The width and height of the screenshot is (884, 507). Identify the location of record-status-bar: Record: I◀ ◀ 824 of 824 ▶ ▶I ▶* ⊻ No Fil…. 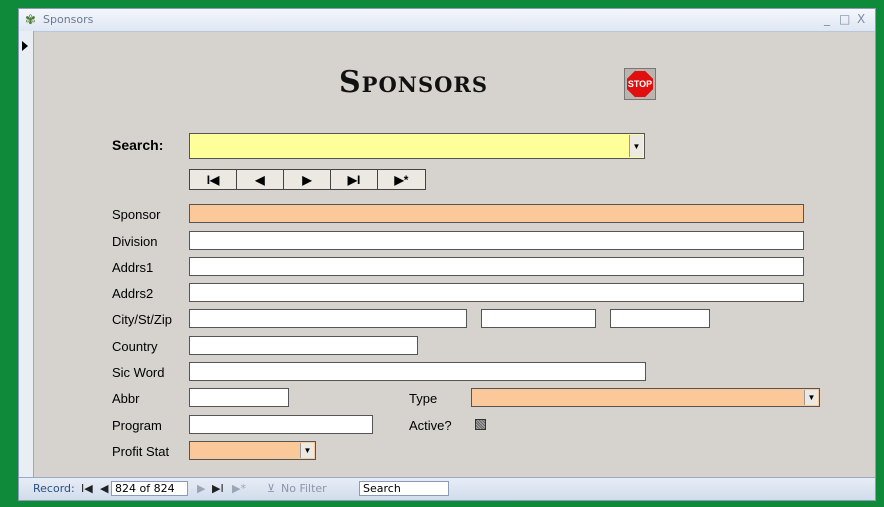
(447, 488).